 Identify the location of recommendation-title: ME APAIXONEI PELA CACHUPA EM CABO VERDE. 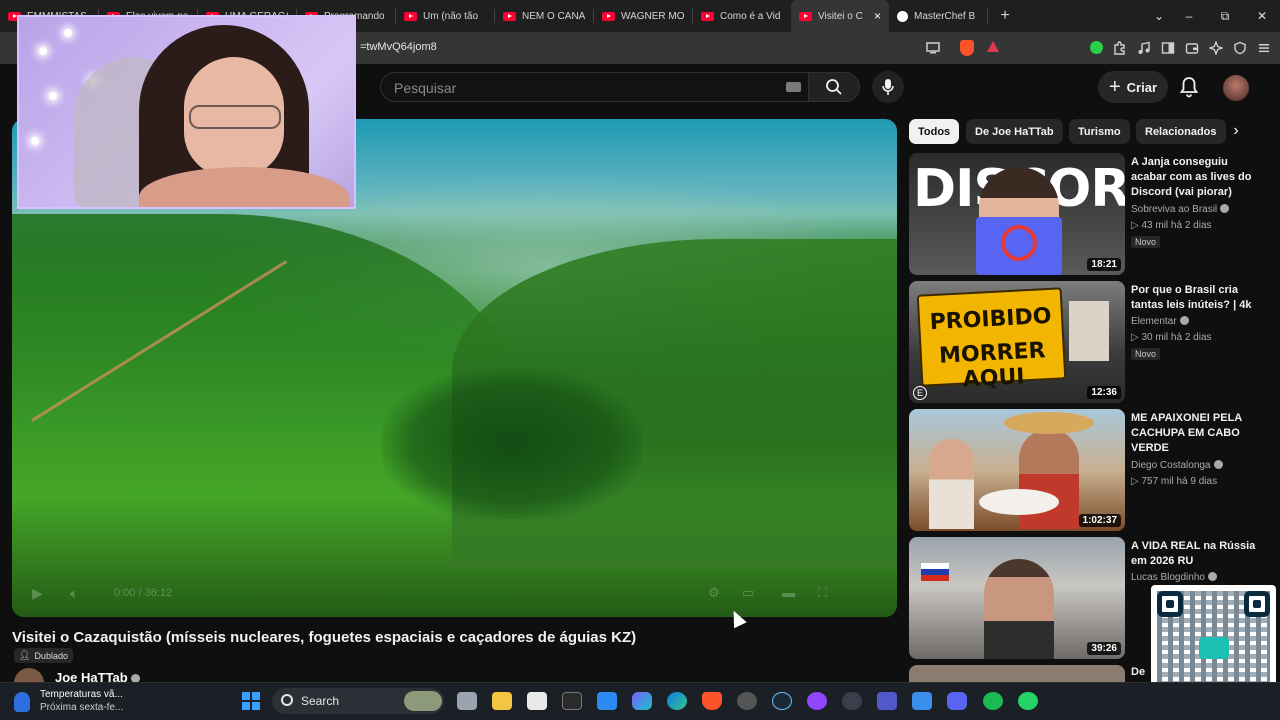
(1195, 433).